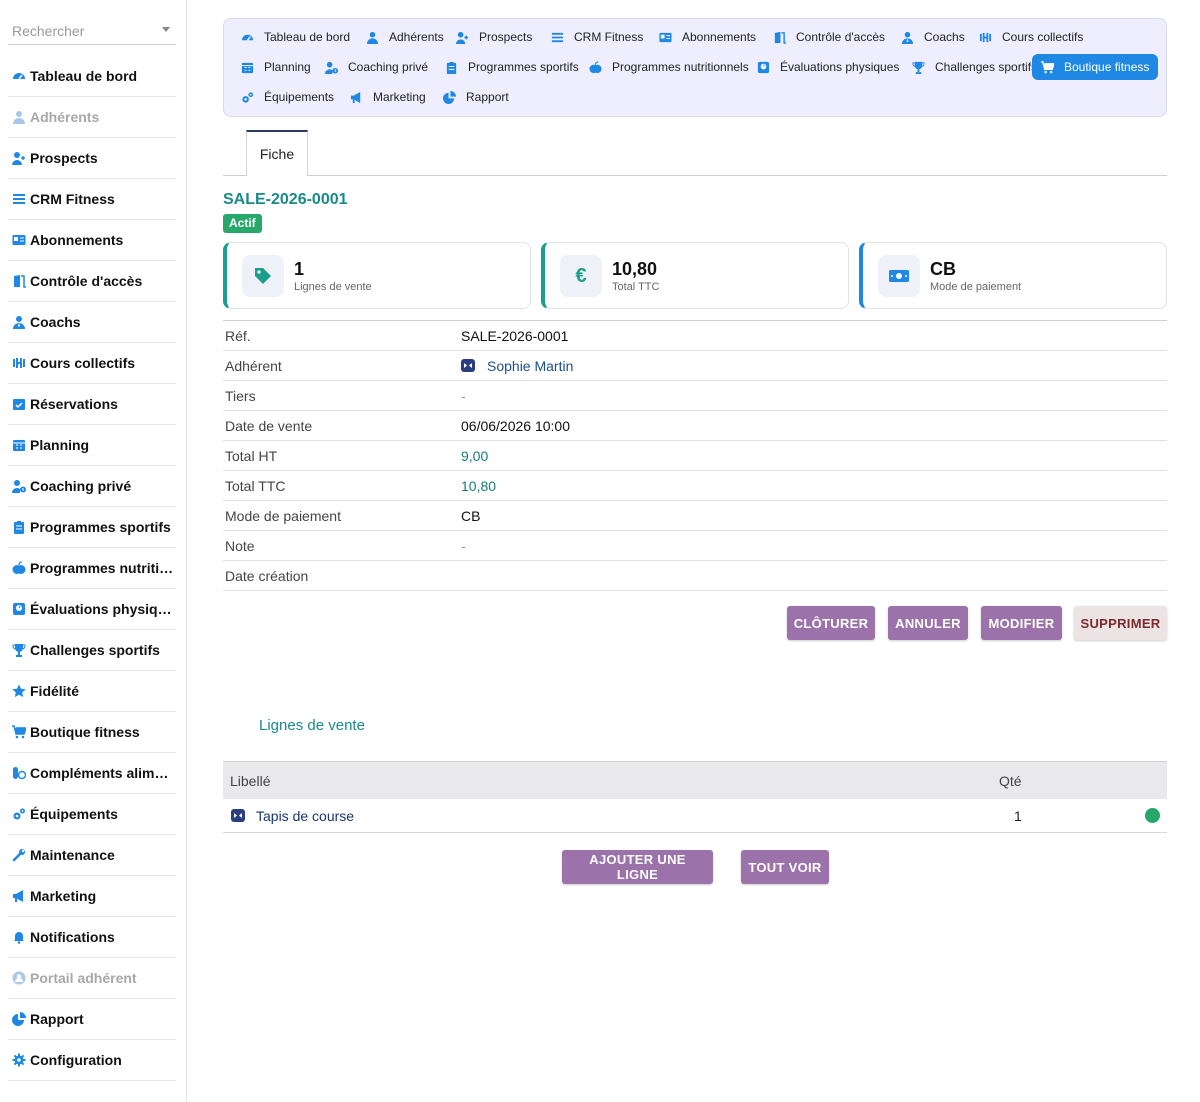 This screenshot has height=1102, width=1200. What do you see at coordinates (475, 455) in the screenshot?
I see `detail-value-text: 9,00` at bounding box center [475, 455].